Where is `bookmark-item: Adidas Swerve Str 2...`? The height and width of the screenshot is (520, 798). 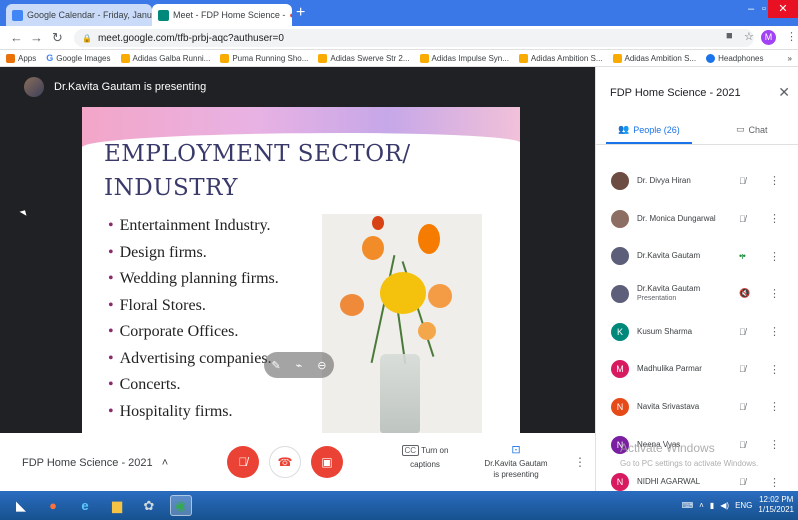
bookmark-item: Adidas Swerve Str 2... is located at coordinates (364, 58).